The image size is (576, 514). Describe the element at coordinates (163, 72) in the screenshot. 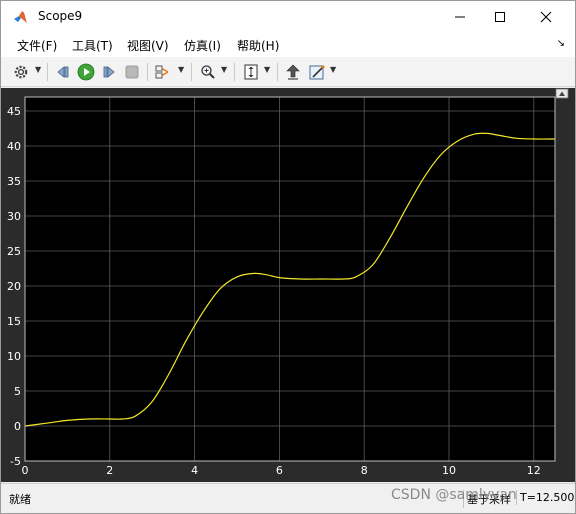

I see `signal-icon` at that location.